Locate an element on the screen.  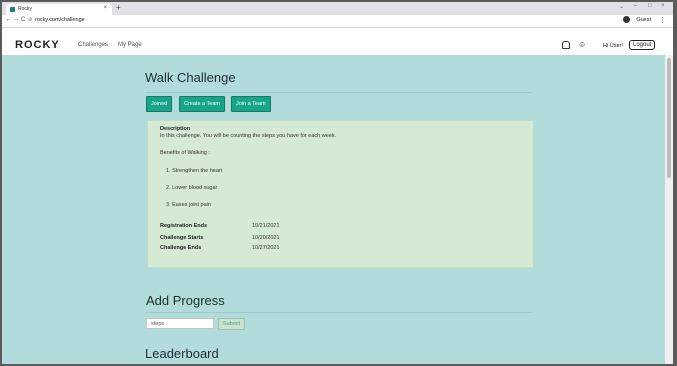
notification-bell-icon is located at coordinates (566, 45).